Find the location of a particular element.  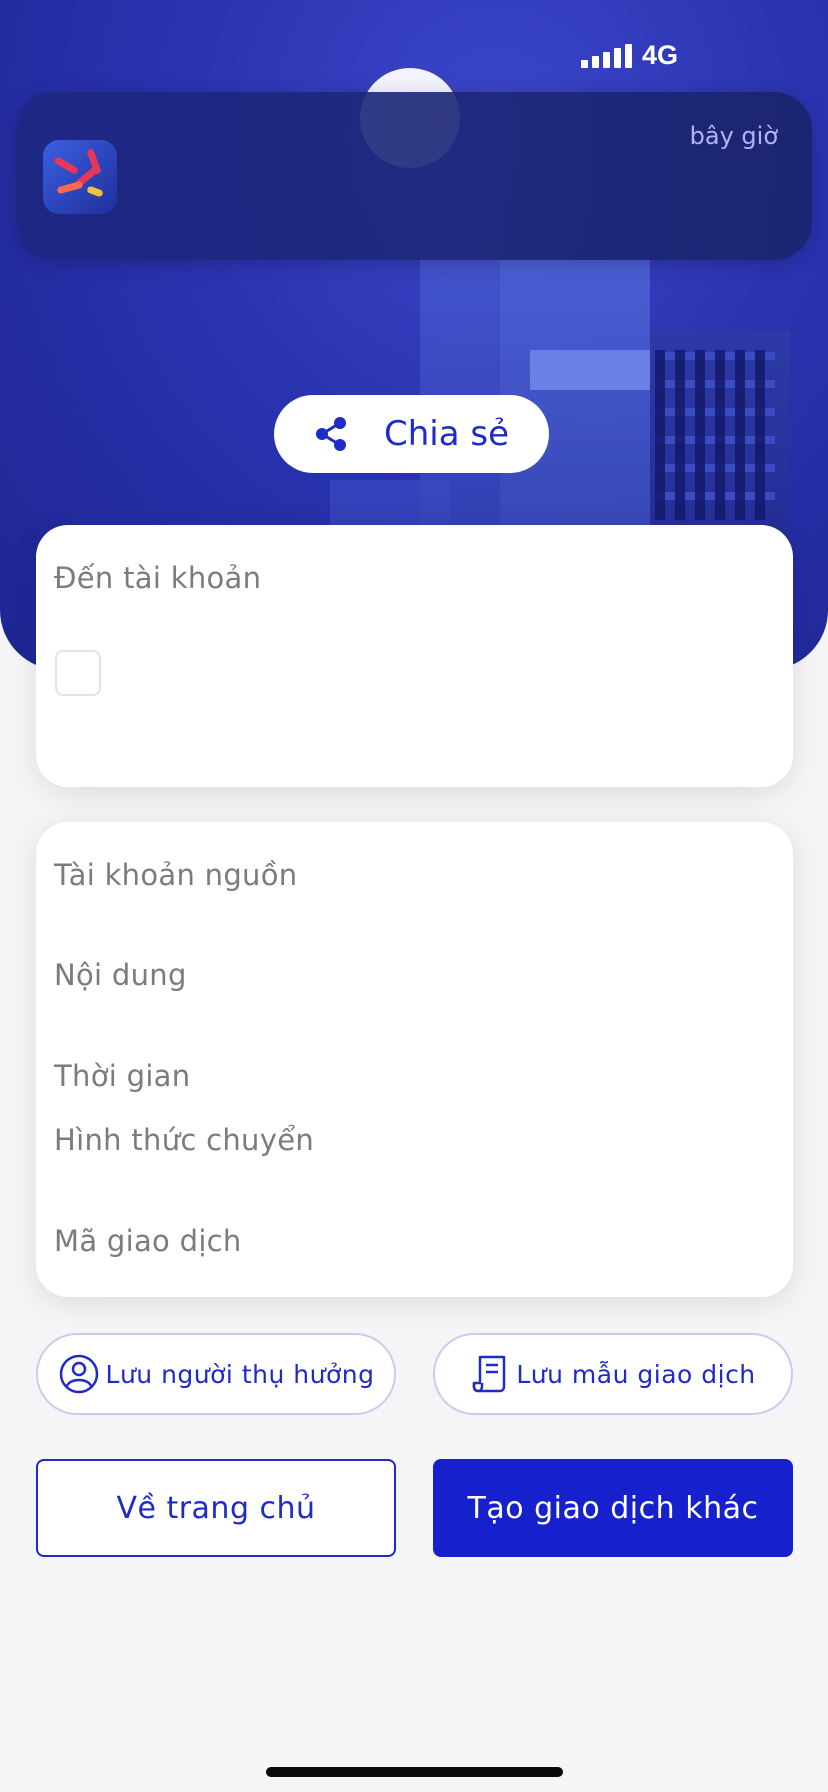

status-bar-right: 4G is located at coordinates (629, 55).